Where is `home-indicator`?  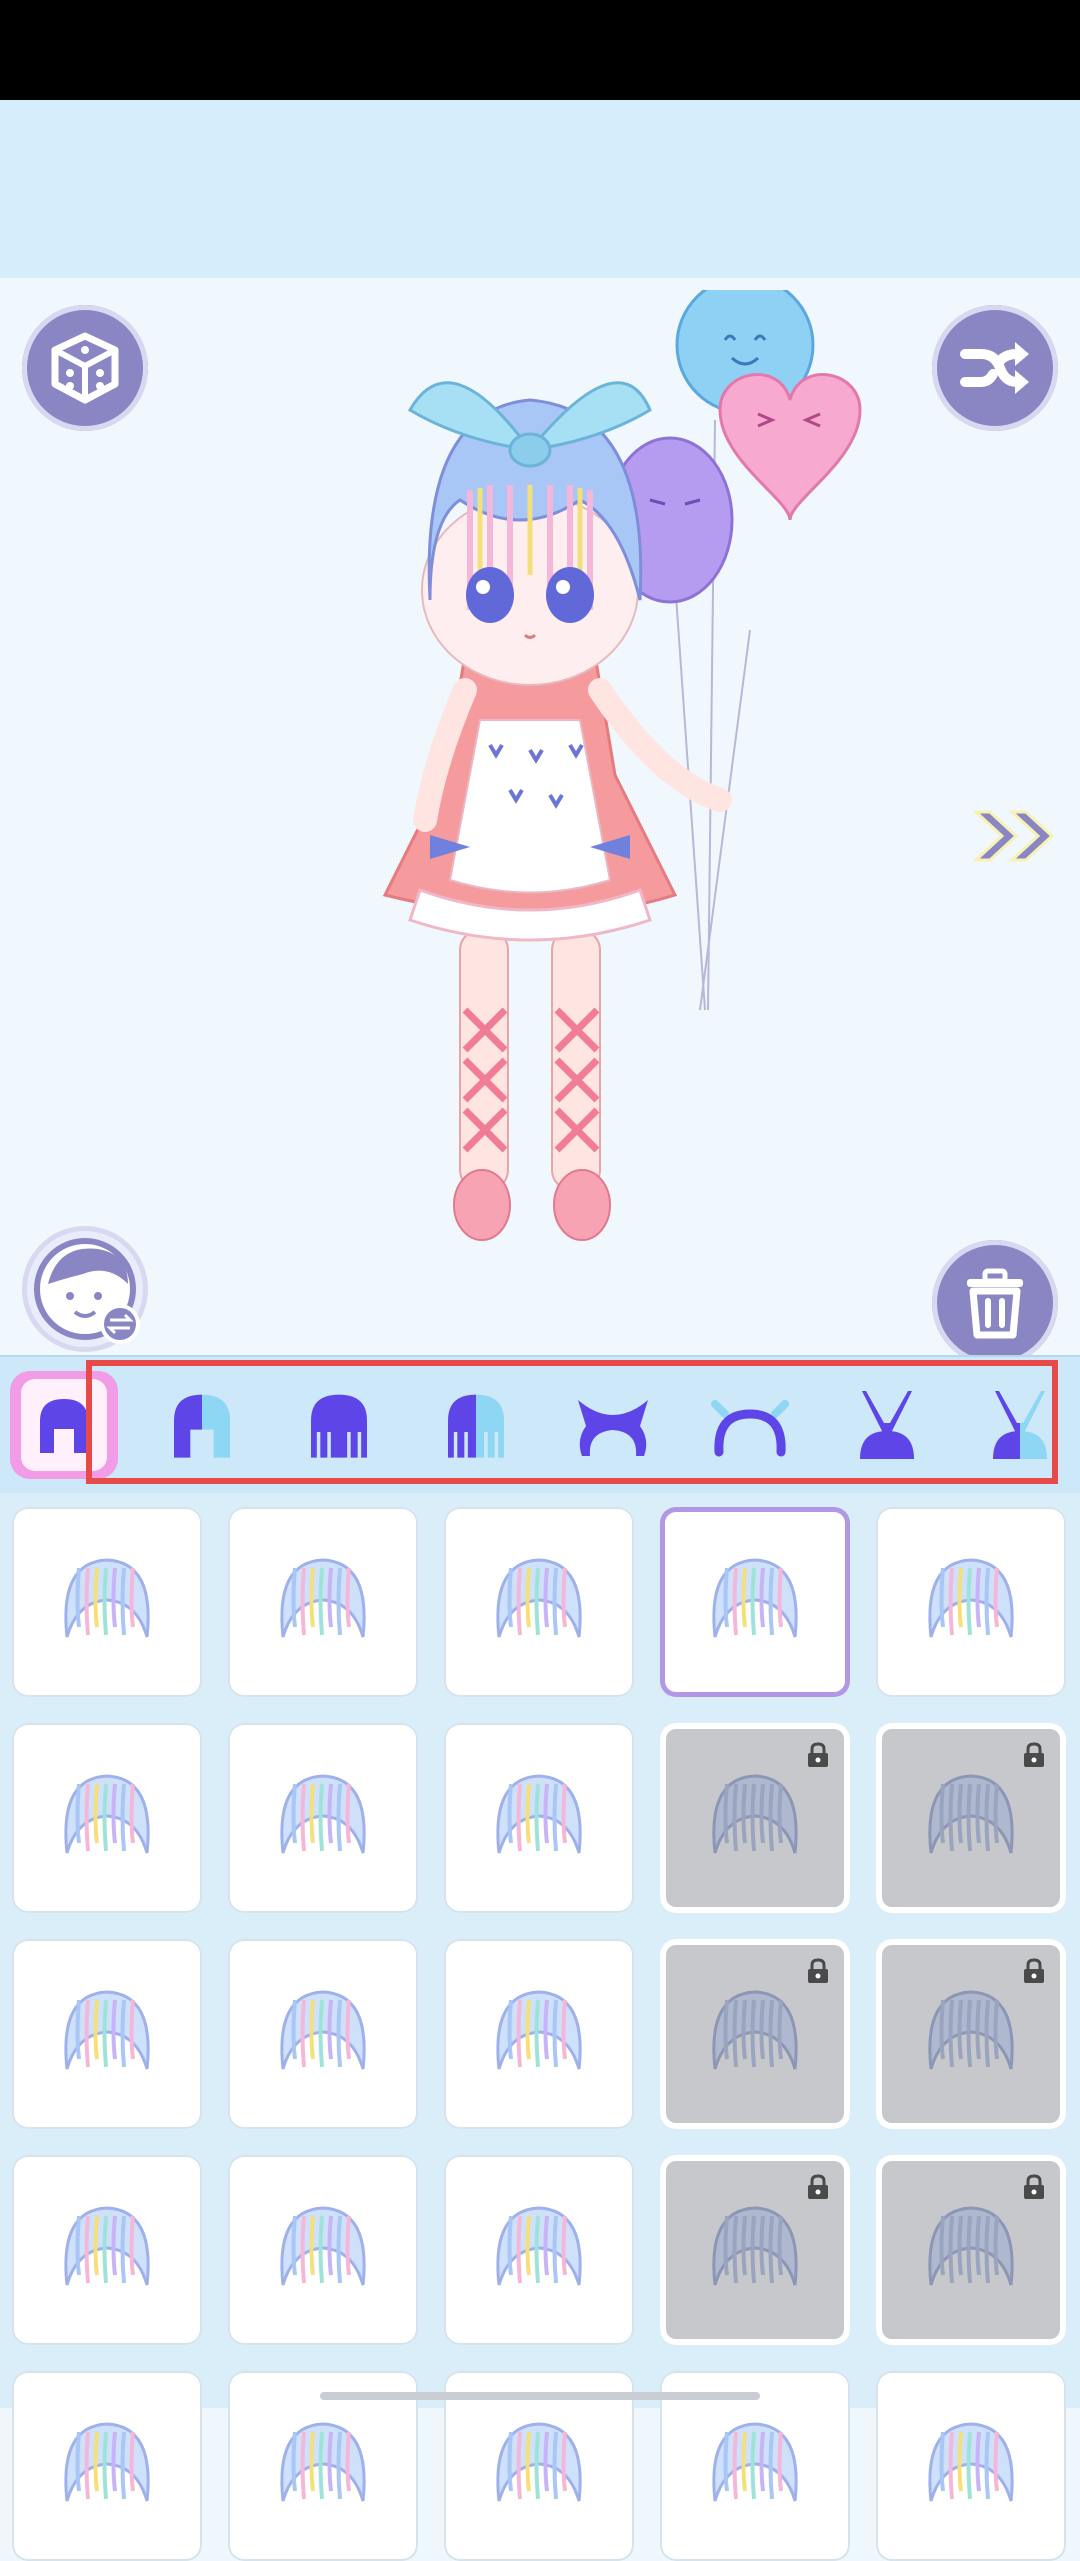 home-indicator is located at coordinates (540, 2396).